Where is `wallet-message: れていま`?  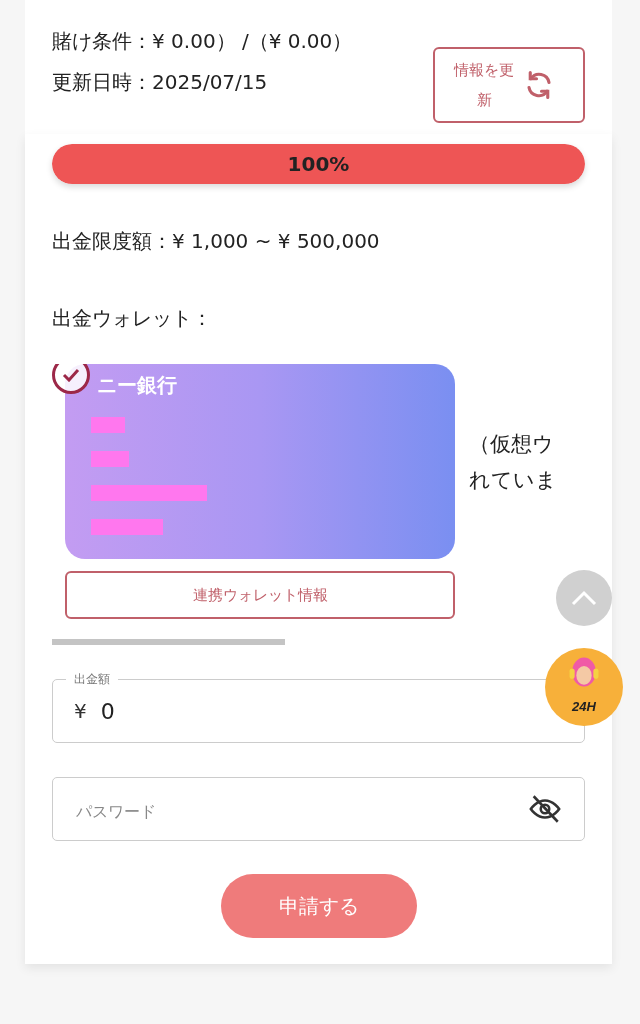 wallet-message: れていま is located at coordinates (513, 480).